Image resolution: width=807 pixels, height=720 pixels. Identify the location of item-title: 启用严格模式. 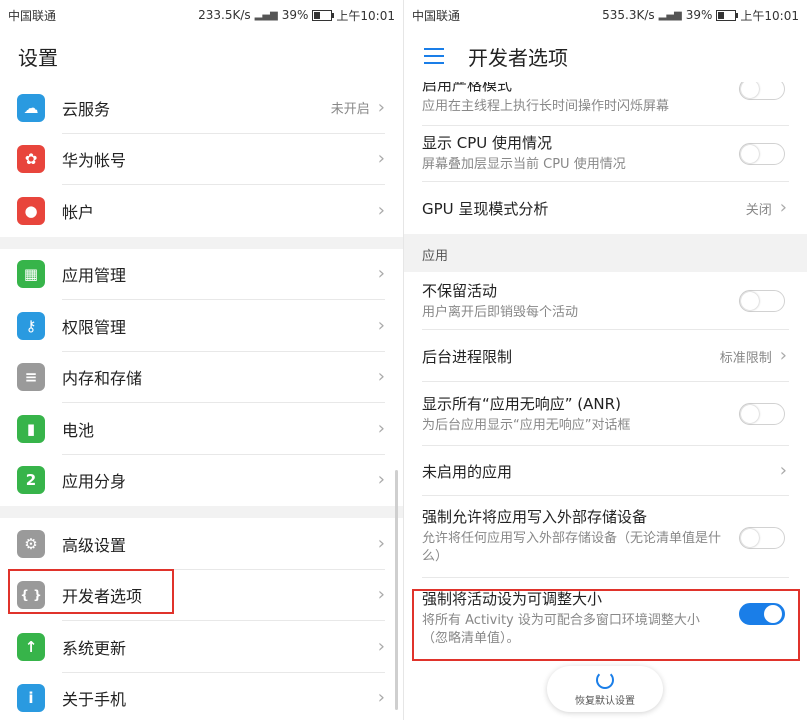
(467, 88).